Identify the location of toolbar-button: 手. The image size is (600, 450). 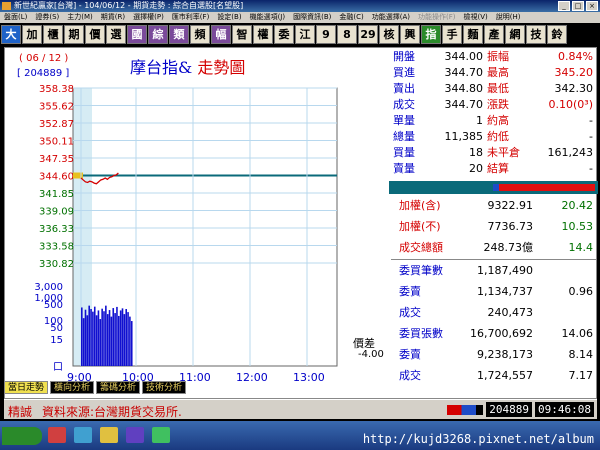
(452, 34).